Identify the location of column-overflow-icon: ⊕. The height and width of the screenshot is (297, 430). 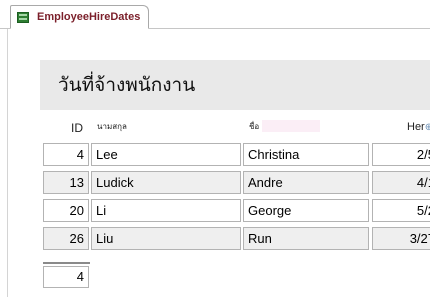
(427, 127).